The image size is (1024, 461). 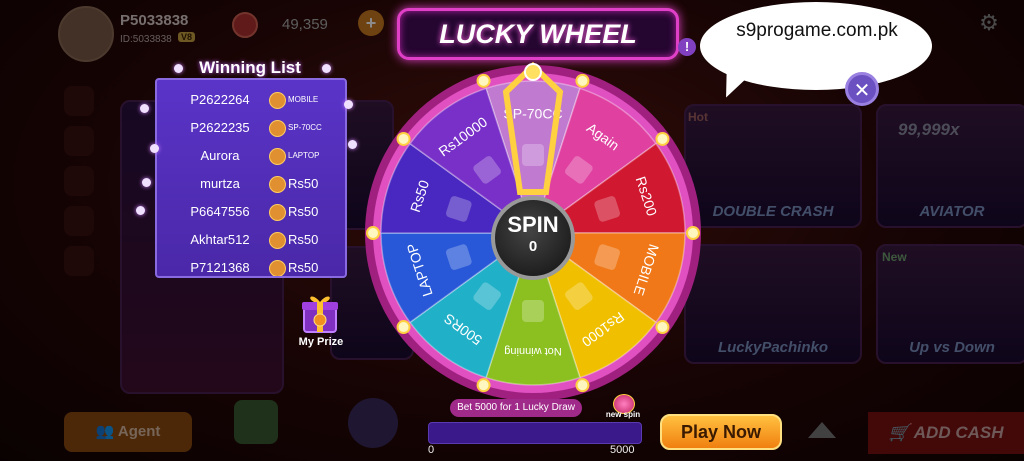 What do you see at coordinates (535, 433) in the screenshot?
I see `bet-progress-bar` at bounding box center [535, 433].